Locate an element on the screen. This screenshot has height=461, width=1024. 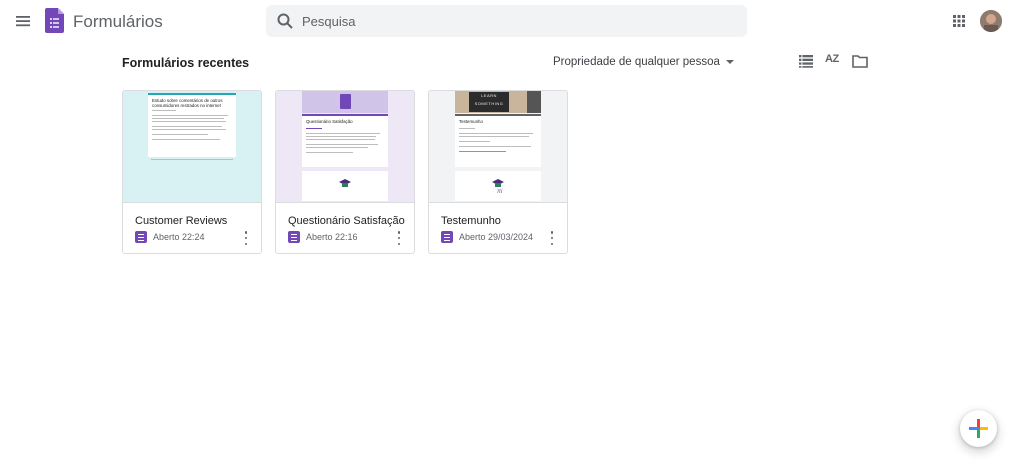
keyboard-image is located at coordinates (534, 102).